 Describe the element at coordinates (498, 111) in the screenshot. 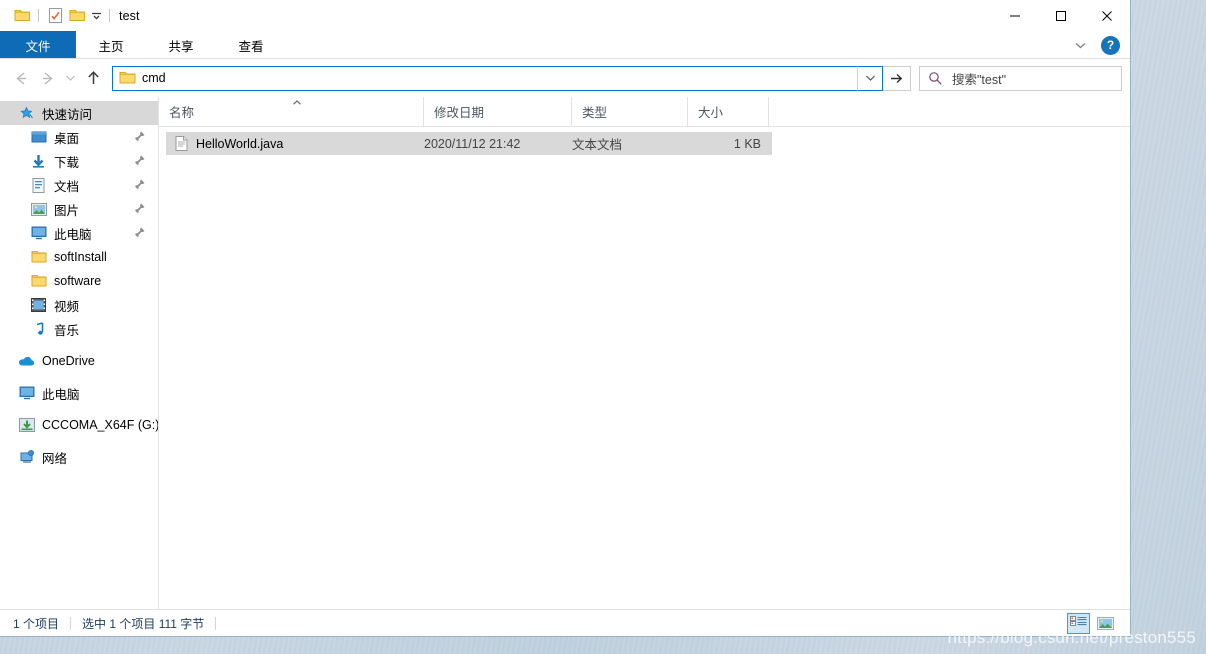

I see `column-header-date: 修改日期` at that location.